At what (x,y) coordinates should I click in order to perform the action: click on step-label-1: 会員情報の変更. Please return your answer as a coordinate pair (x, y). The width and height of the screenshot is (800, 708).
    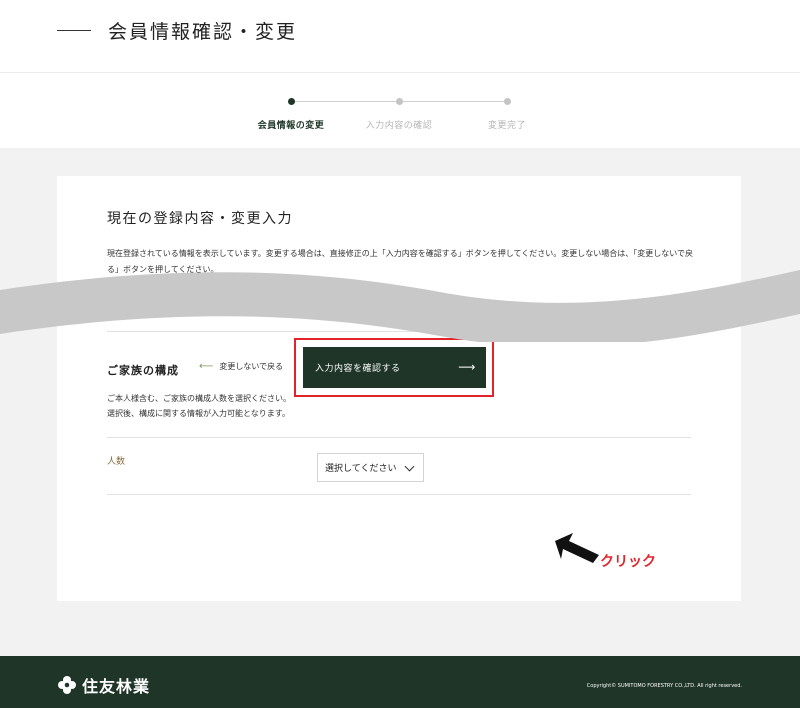
    Looking at the image, I should click on (291, 126).